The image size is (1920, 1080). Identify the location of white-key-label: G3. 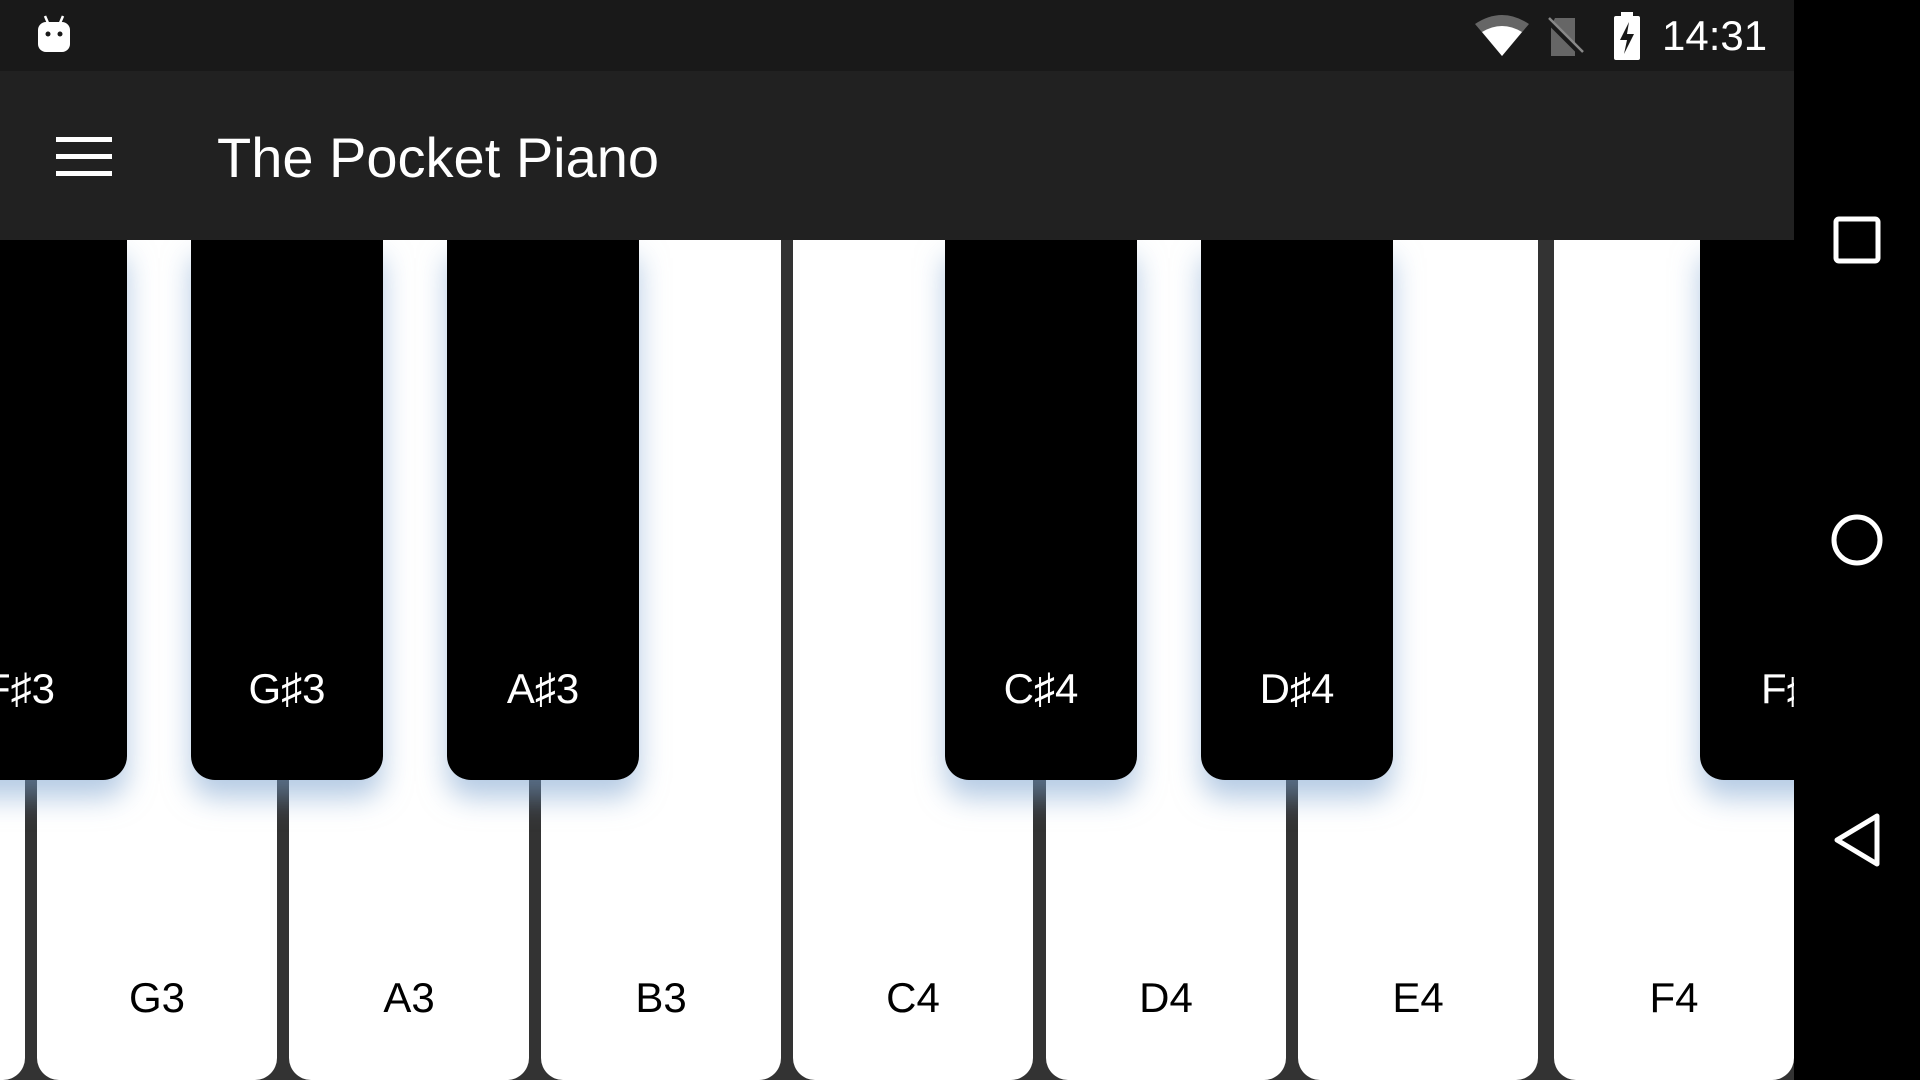
(157, 997).